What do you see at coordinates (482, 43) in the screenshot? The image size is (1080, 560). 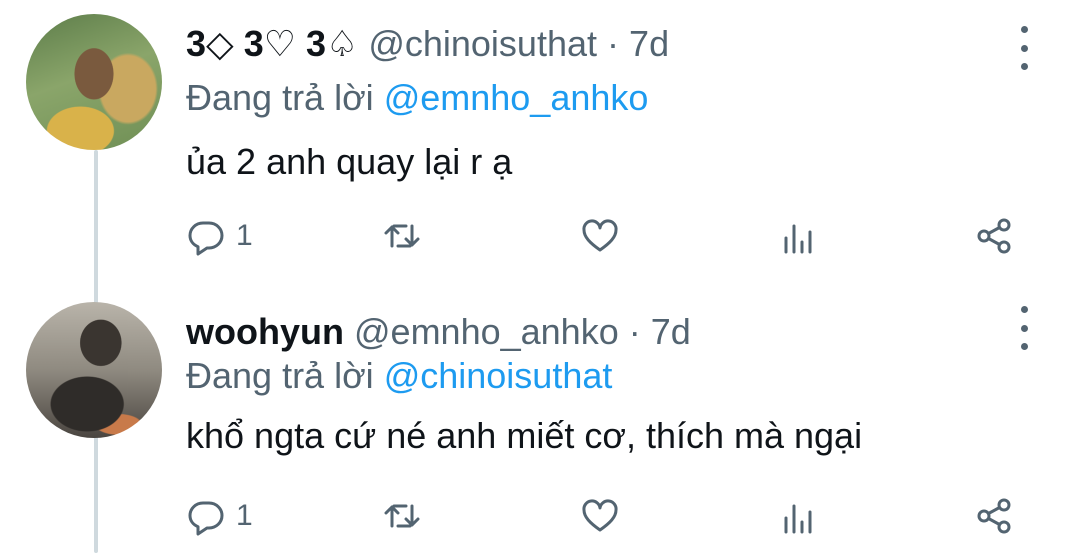 I see `user-handle: @chinoisuthat` at bounding box center [482, 43].